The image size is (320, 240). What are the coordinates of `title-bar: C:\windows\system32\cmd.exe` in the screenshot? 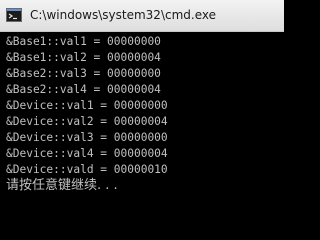 It's located at (142, 16).